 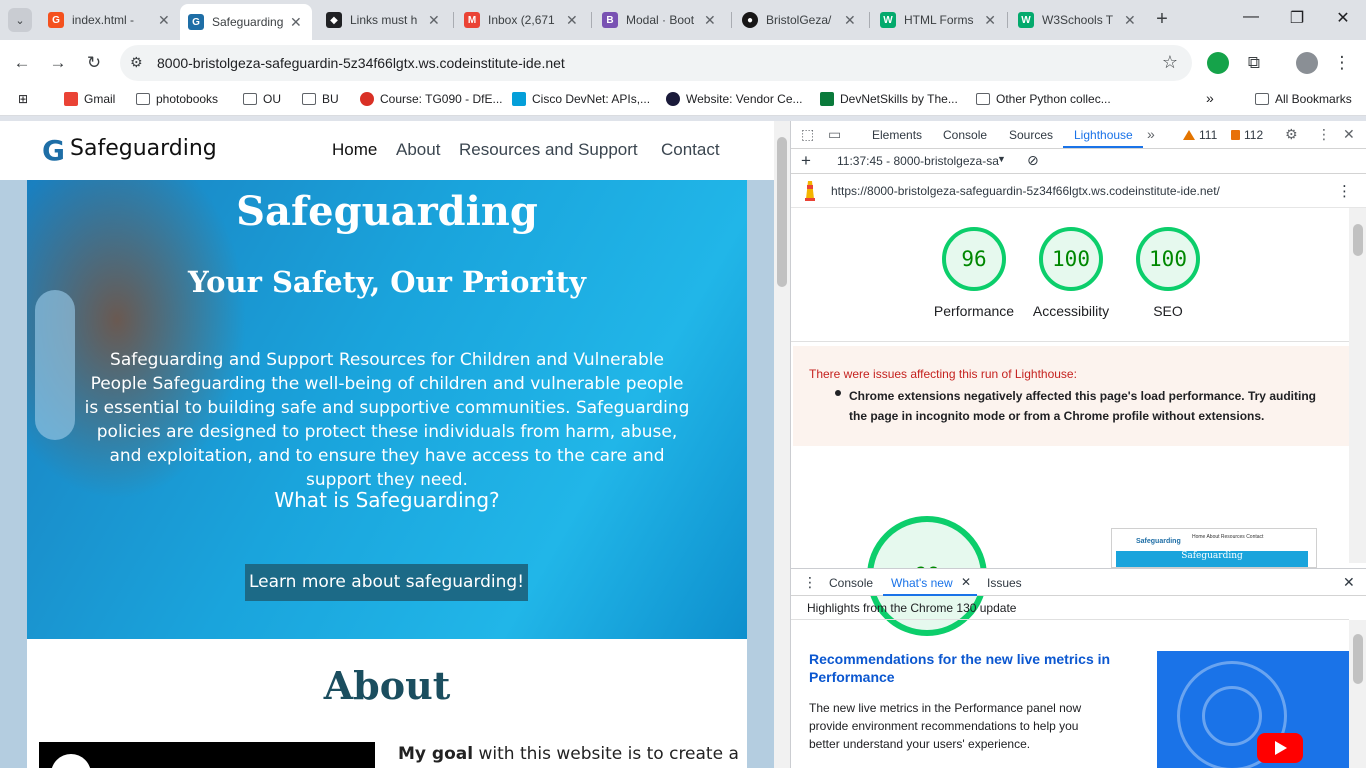 What do you see at coordinates (834, 134) in the screenshot?
I see `device-toolbar-icon: ▭` at bounding box center [834, 134].